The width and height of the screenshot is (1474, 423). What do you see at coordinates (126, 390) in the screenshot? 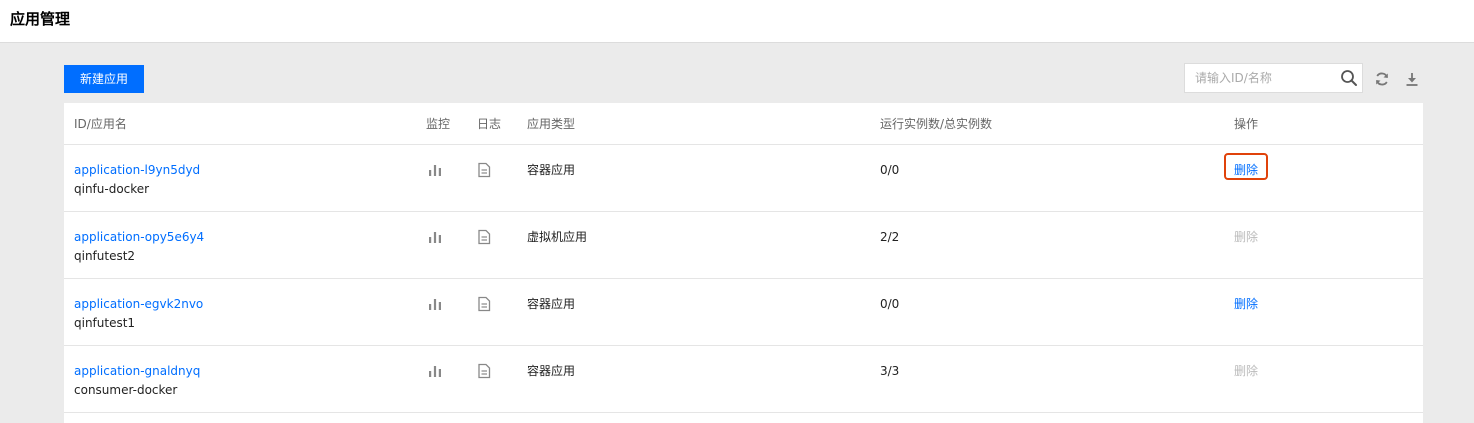
I see `application-name: consumer-docker` at bounding box center [126, 390].